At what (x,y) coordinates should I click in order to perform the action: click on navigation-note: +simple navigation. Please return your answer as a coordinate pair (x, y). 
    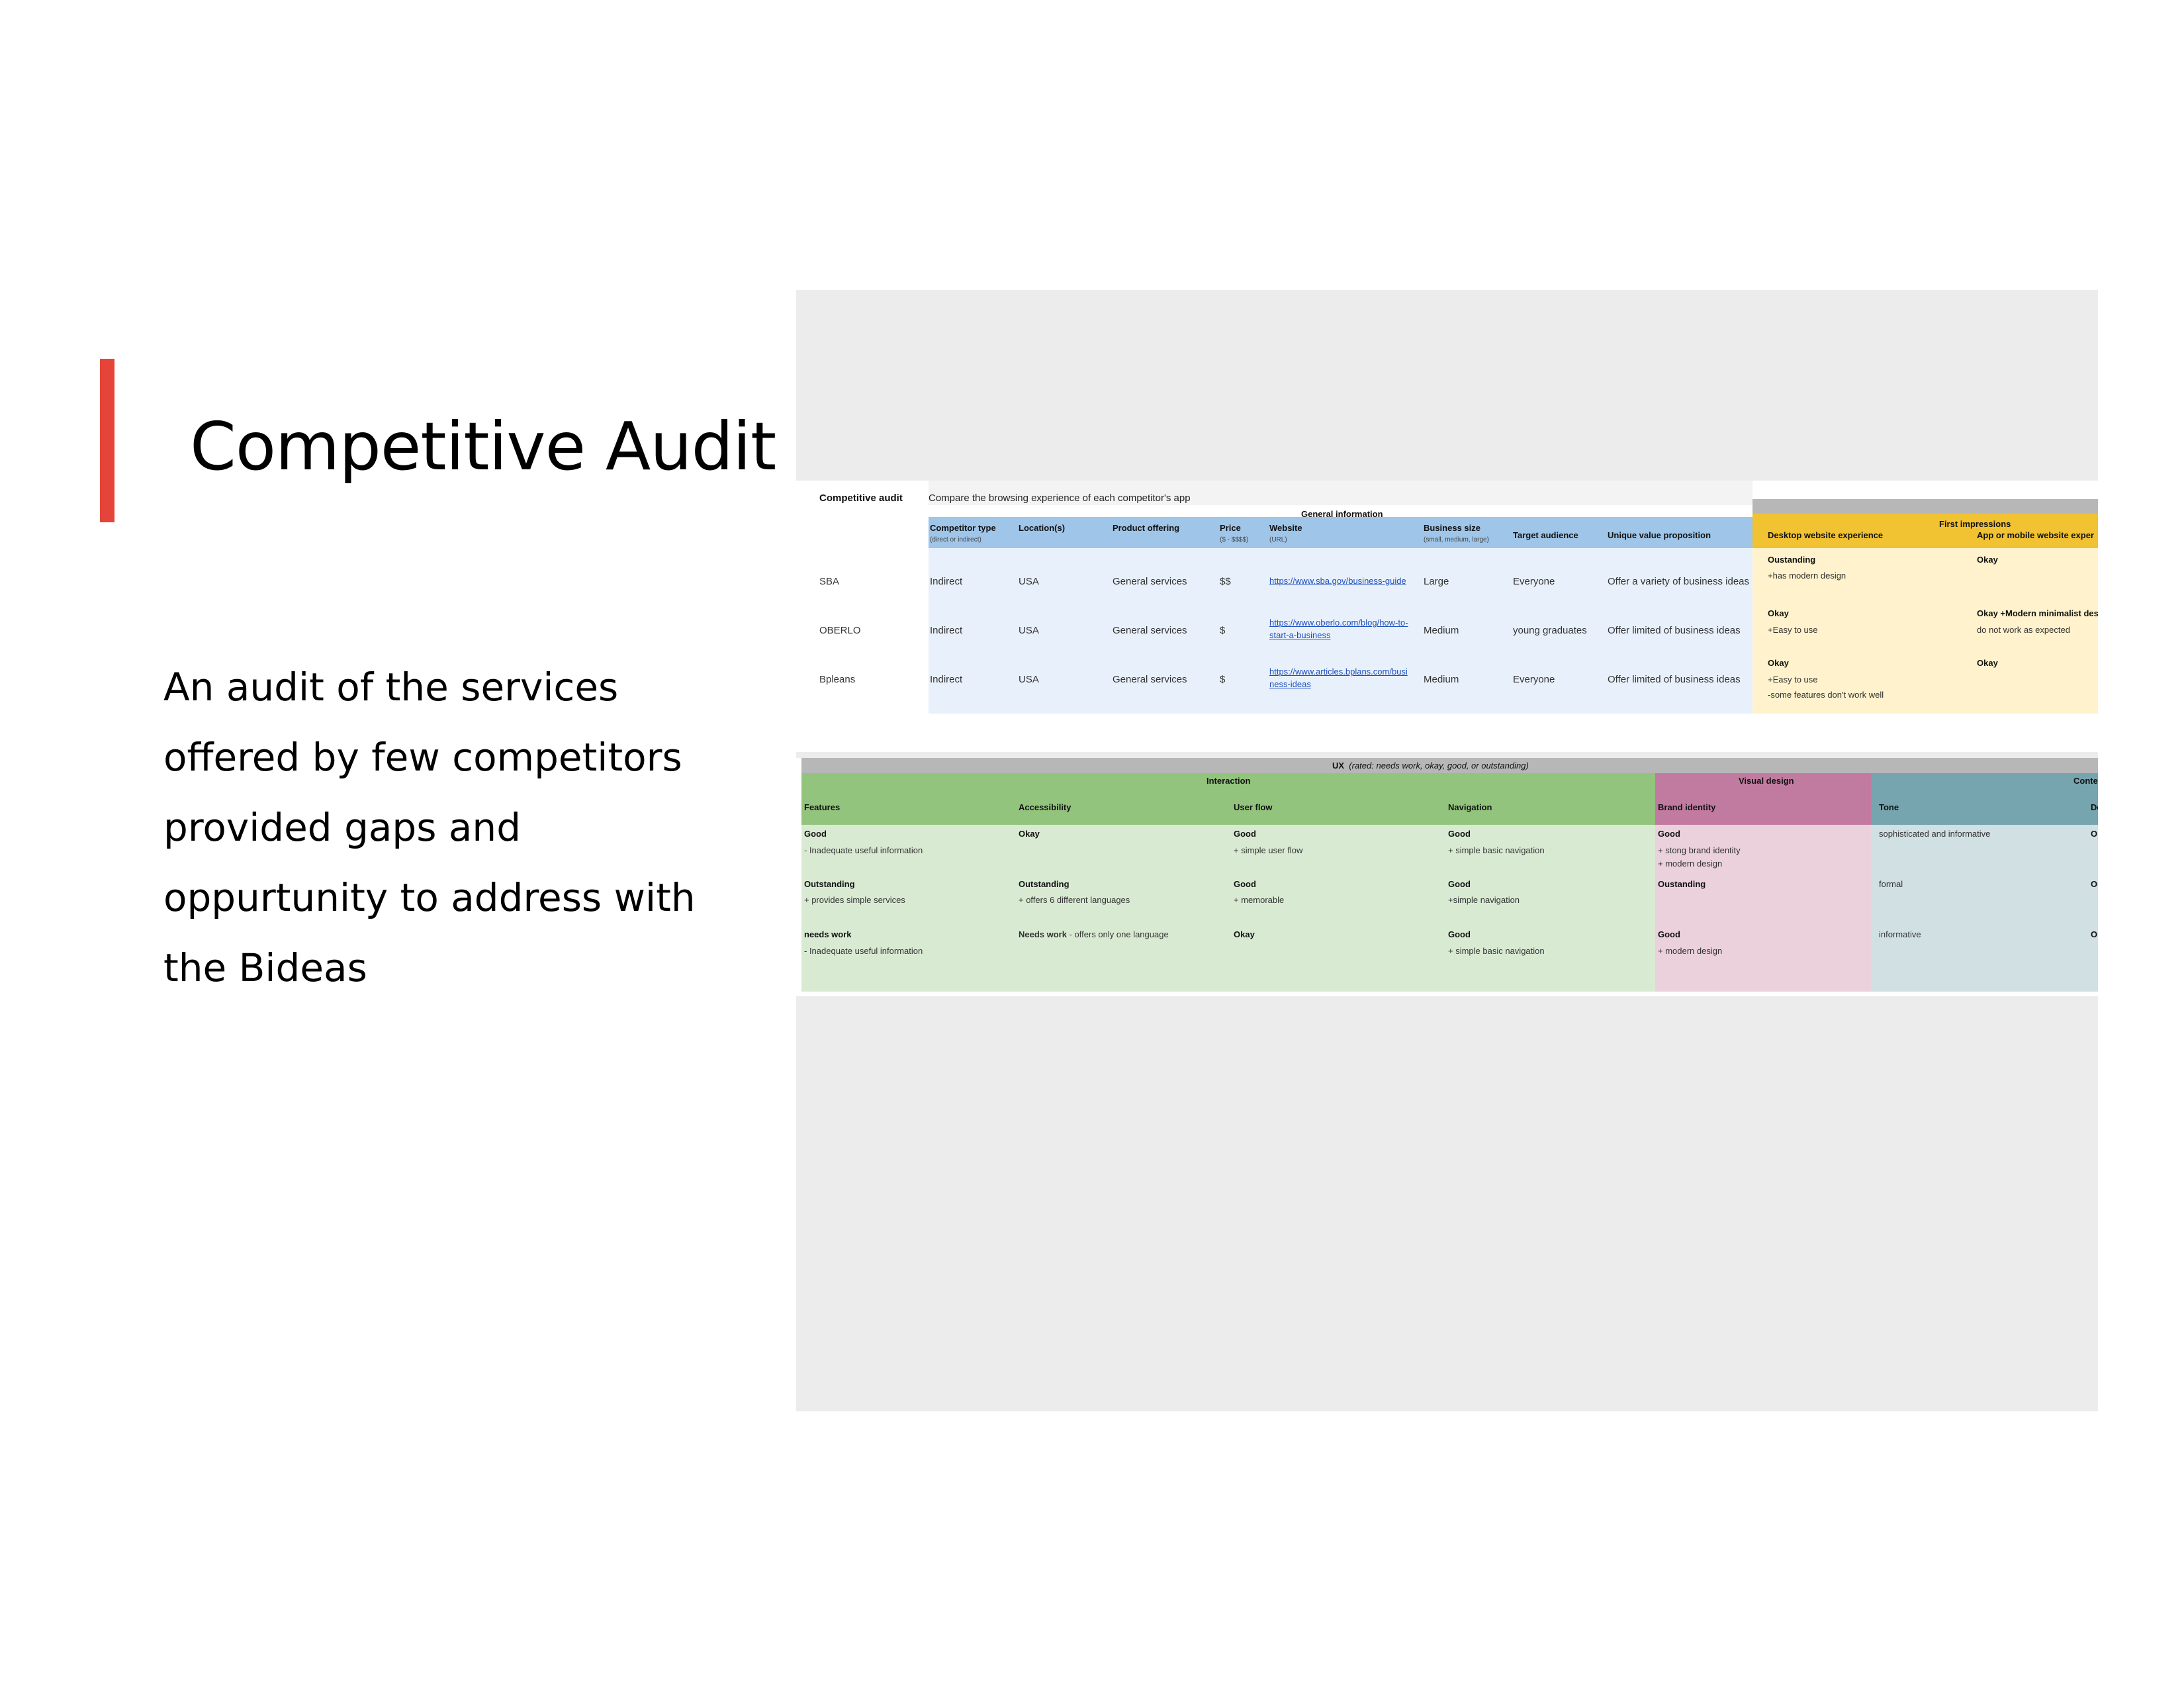
    Looking at the image, I should click on (1484, 900).